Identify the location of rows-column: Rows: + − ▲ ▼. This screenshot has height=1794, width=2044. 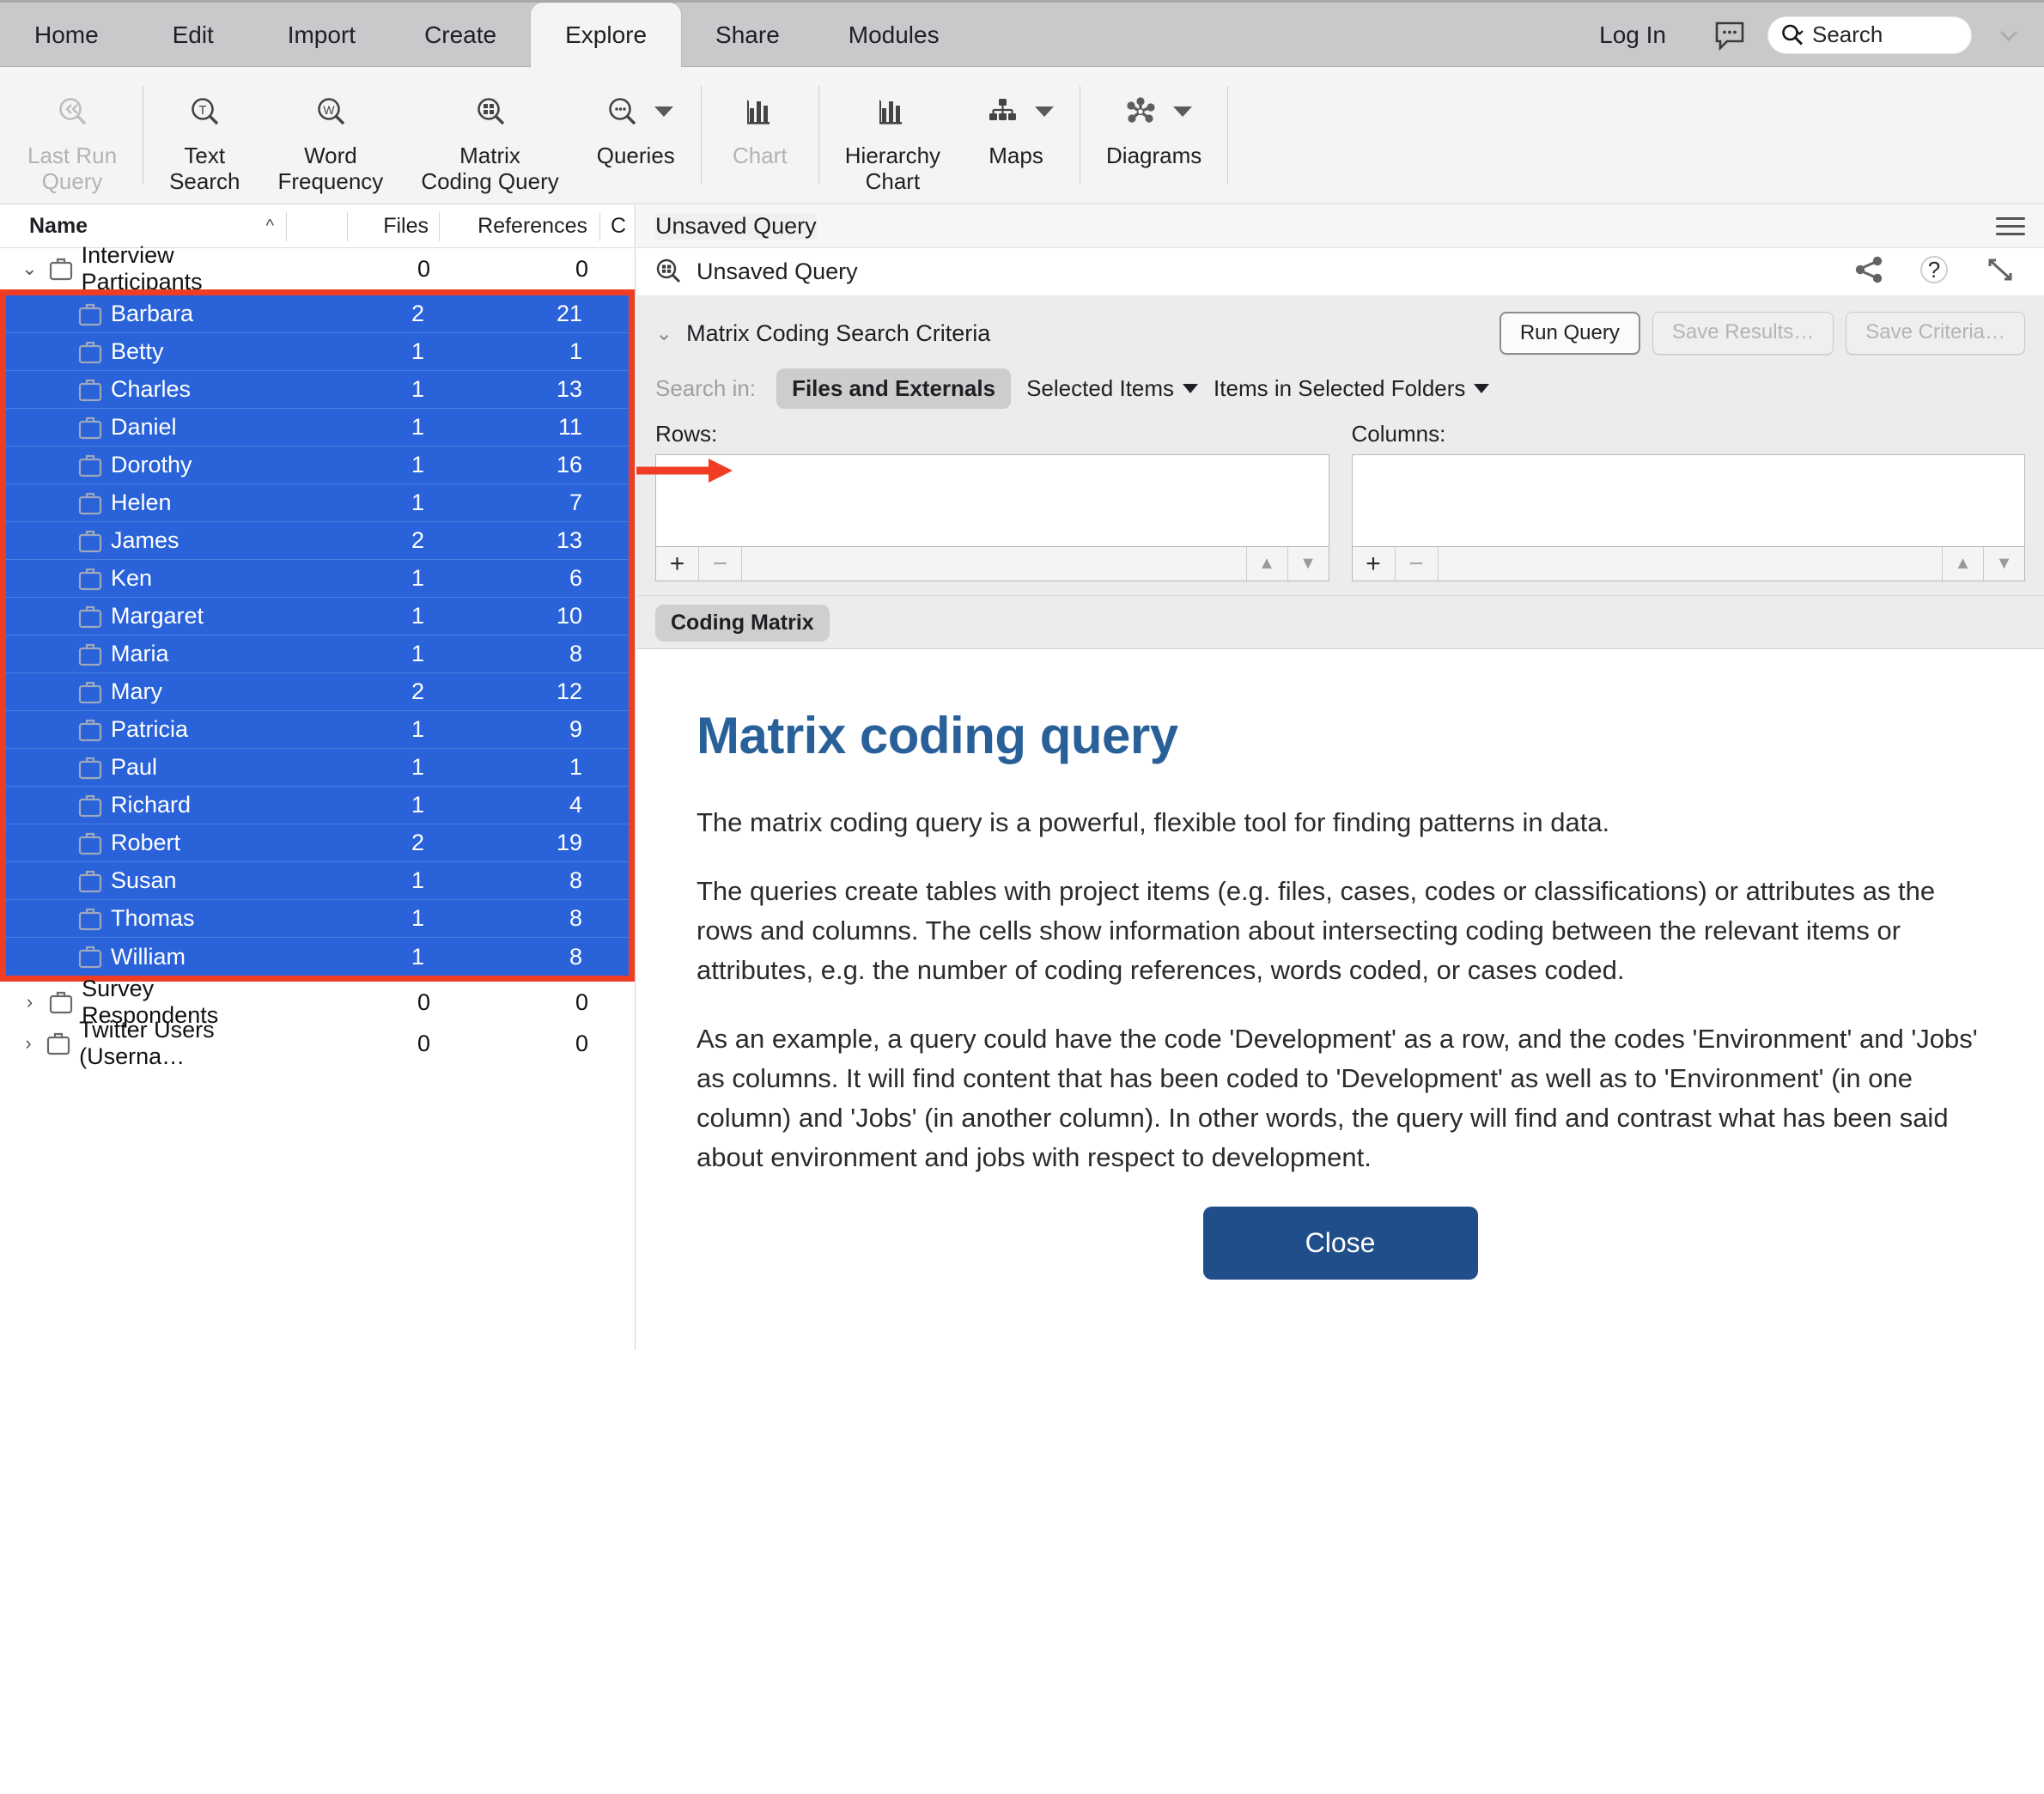
(992, 501).